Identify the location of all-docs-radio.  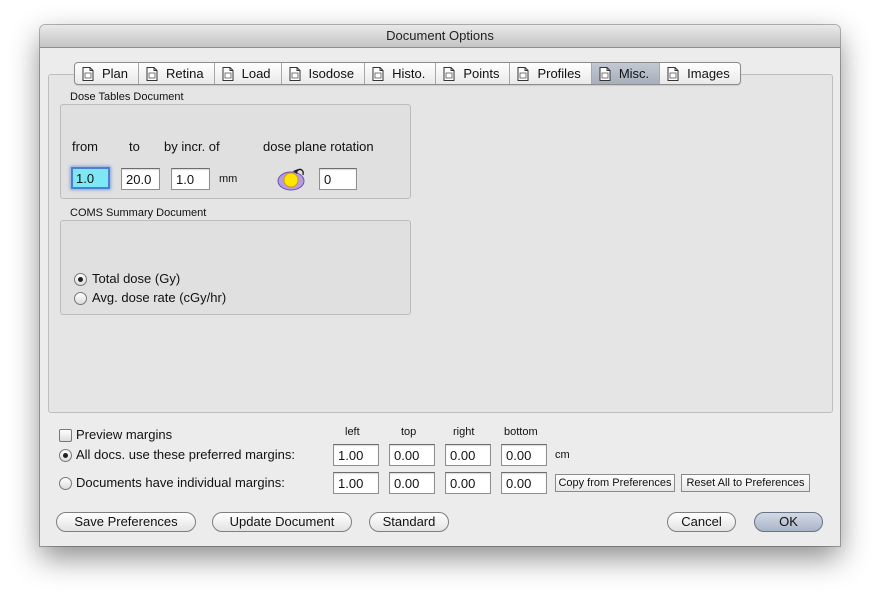
(65, 455).